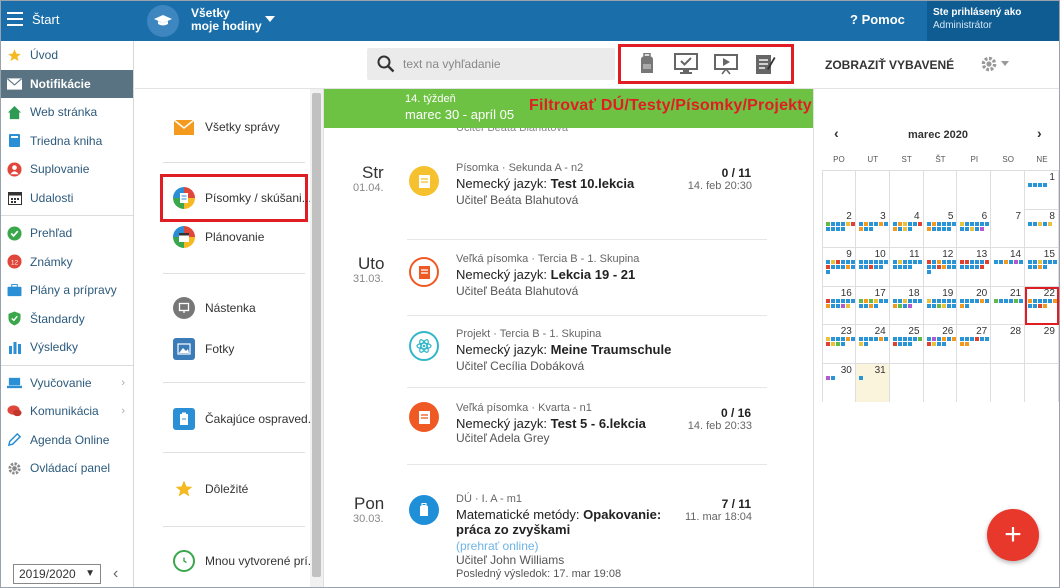  I want to click on category-important: Dôležité, so click(210, 489).